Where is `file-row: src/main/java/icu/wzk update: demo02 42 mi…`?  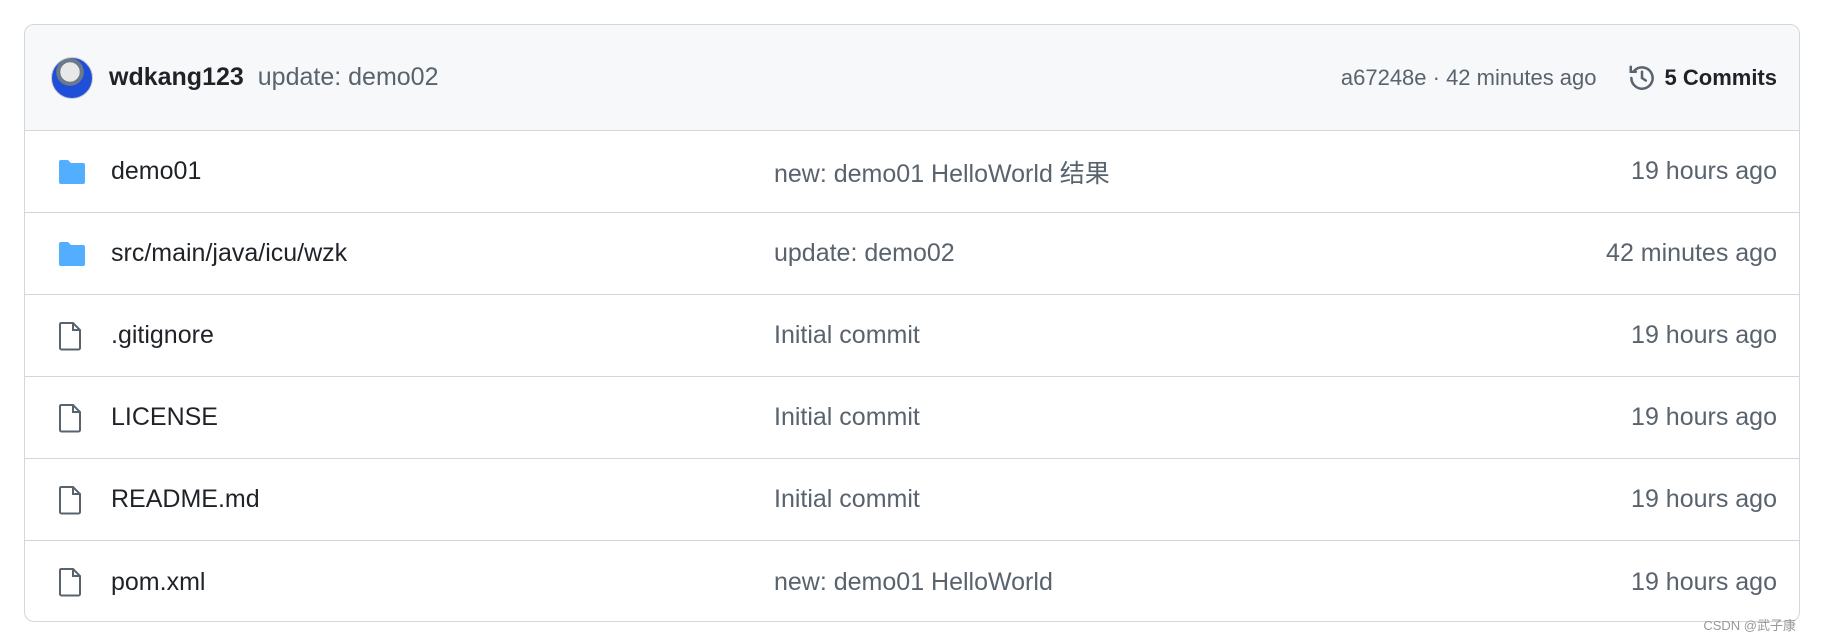
file-row: src/main/java/icu/wzk update: demo02 42 mi… is located at coordinates (912, 254).